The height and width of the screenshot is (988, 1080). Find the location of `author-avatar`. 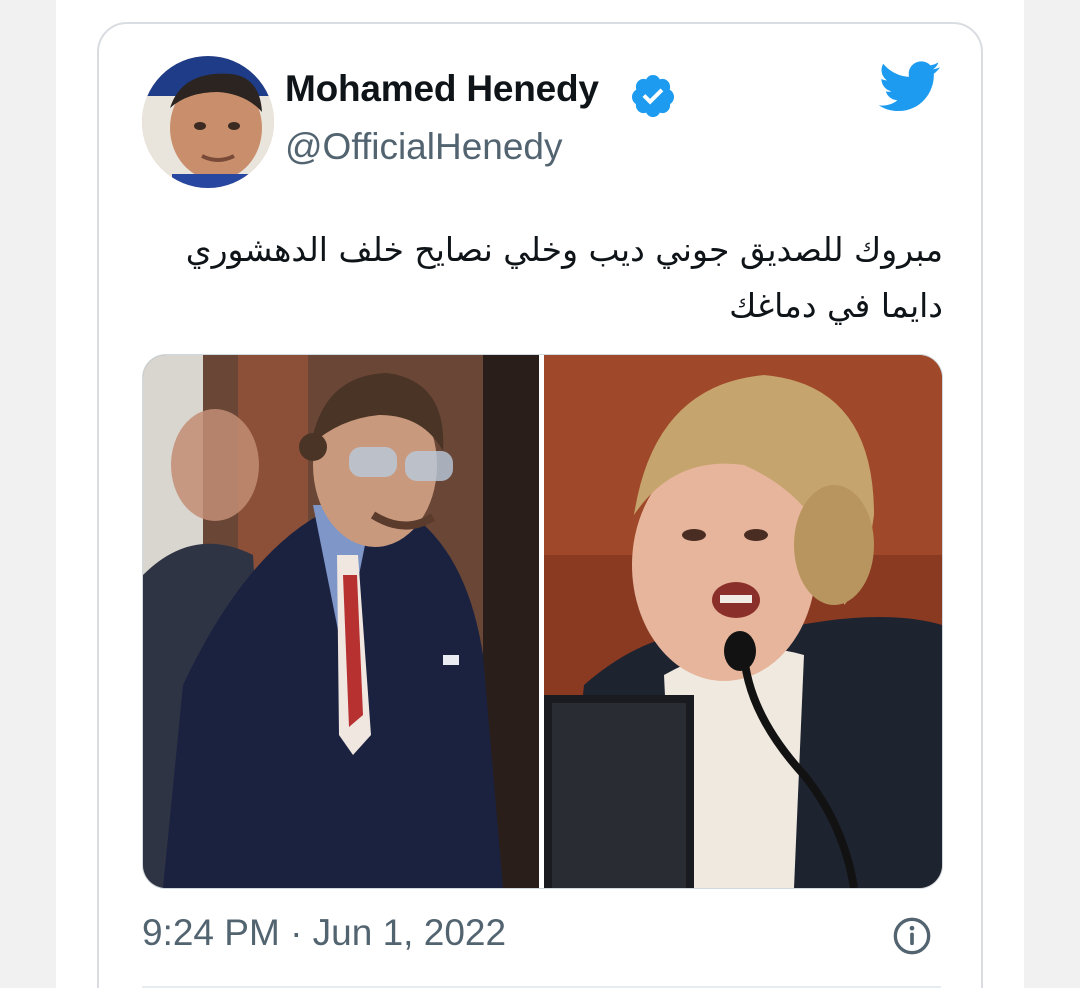

author-avatar is located at coordinates (208, 122).